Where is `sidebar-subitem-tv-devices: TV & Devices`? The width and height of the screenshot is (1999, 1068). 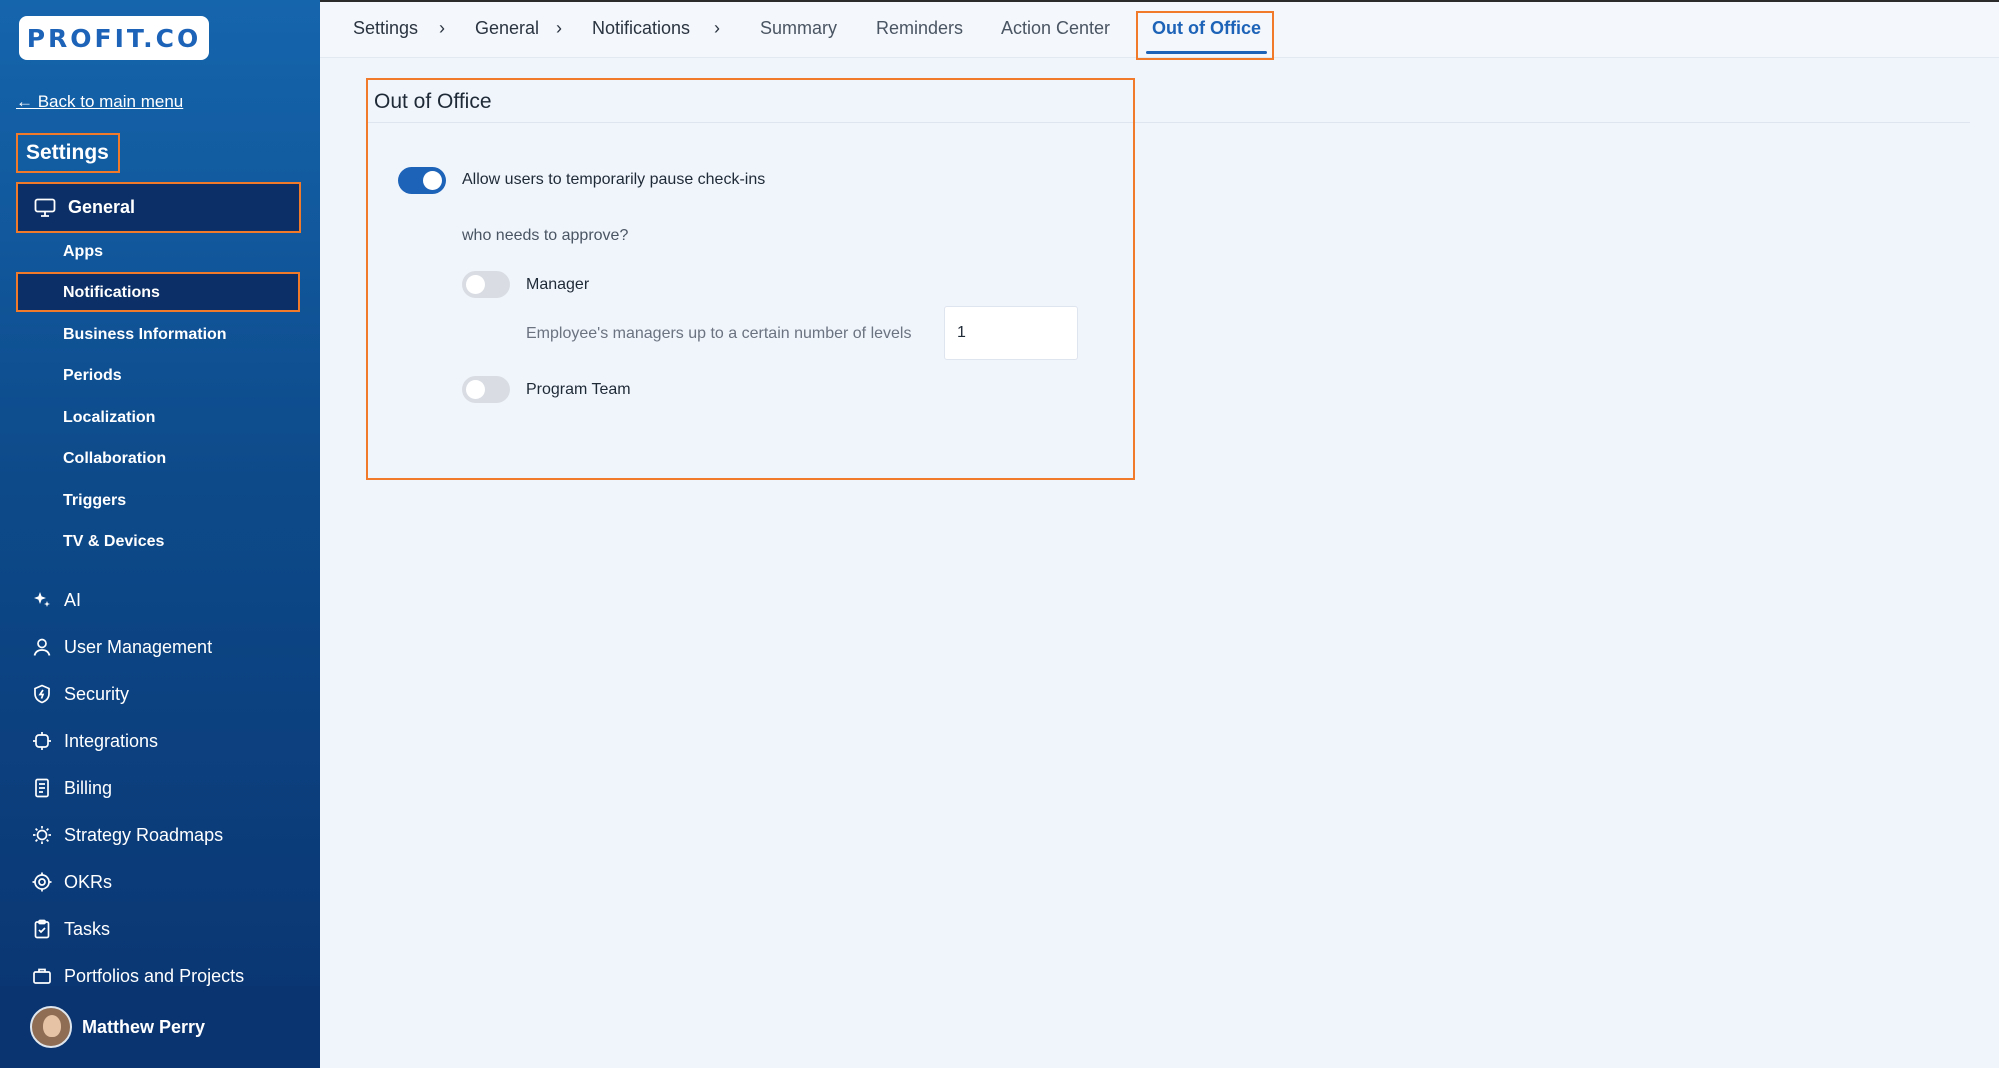 sidebar-subitem-tv-devices: TV & Devices is located at coordinates (113, 542).